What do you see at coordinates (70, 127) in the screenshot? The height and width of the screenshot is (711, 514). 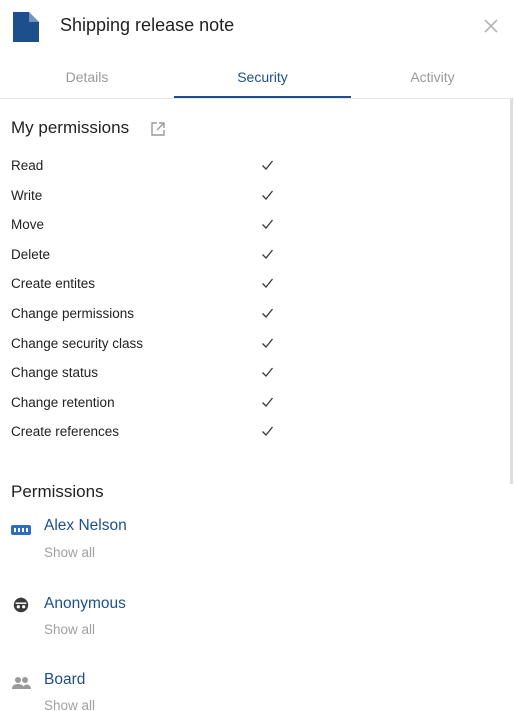 I see `my-permissions-heading: My permissions` at bounding box center [70, 127].